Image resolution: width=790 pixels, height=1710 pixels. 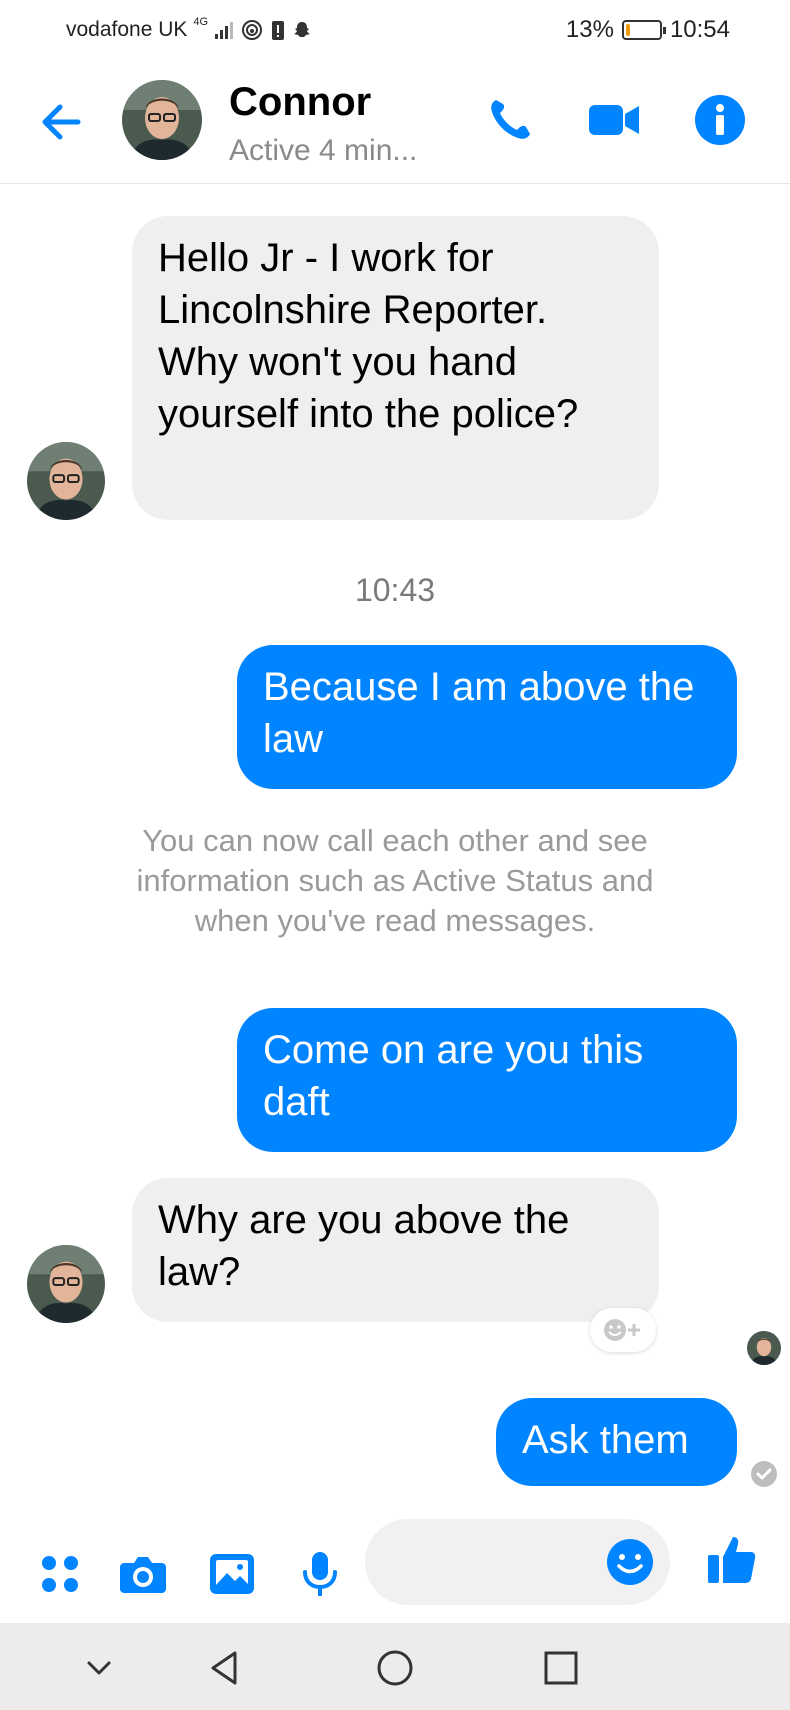 I want to click on battery-percent: 13%, so click(x=589, y=29).